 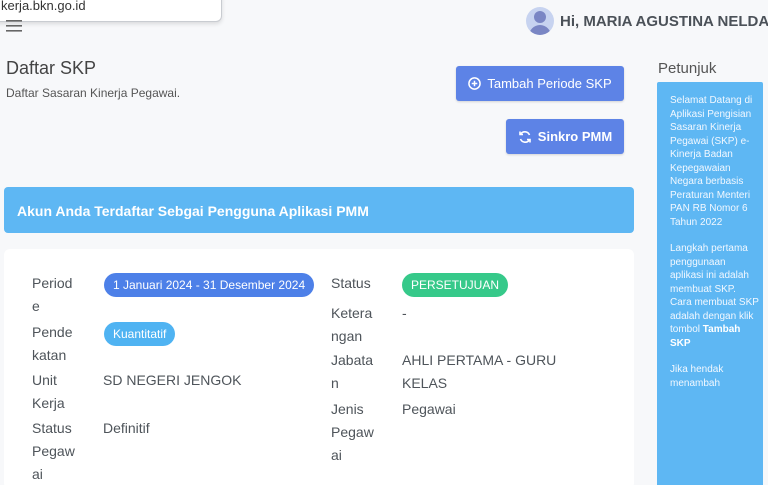 I want to click on keterangan-label-2: ngan, so click(x=347, y=336).